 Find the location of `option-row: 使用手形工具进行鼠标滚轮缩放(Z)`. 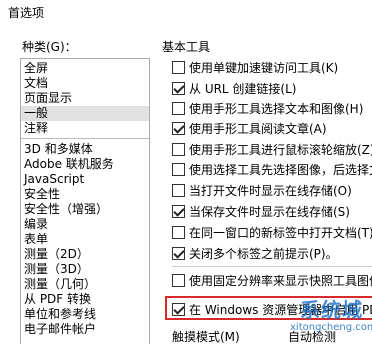

option-row: 使用手形工具进行鼠标滚轮缩放(Z) is located at coordinates (272, 150).